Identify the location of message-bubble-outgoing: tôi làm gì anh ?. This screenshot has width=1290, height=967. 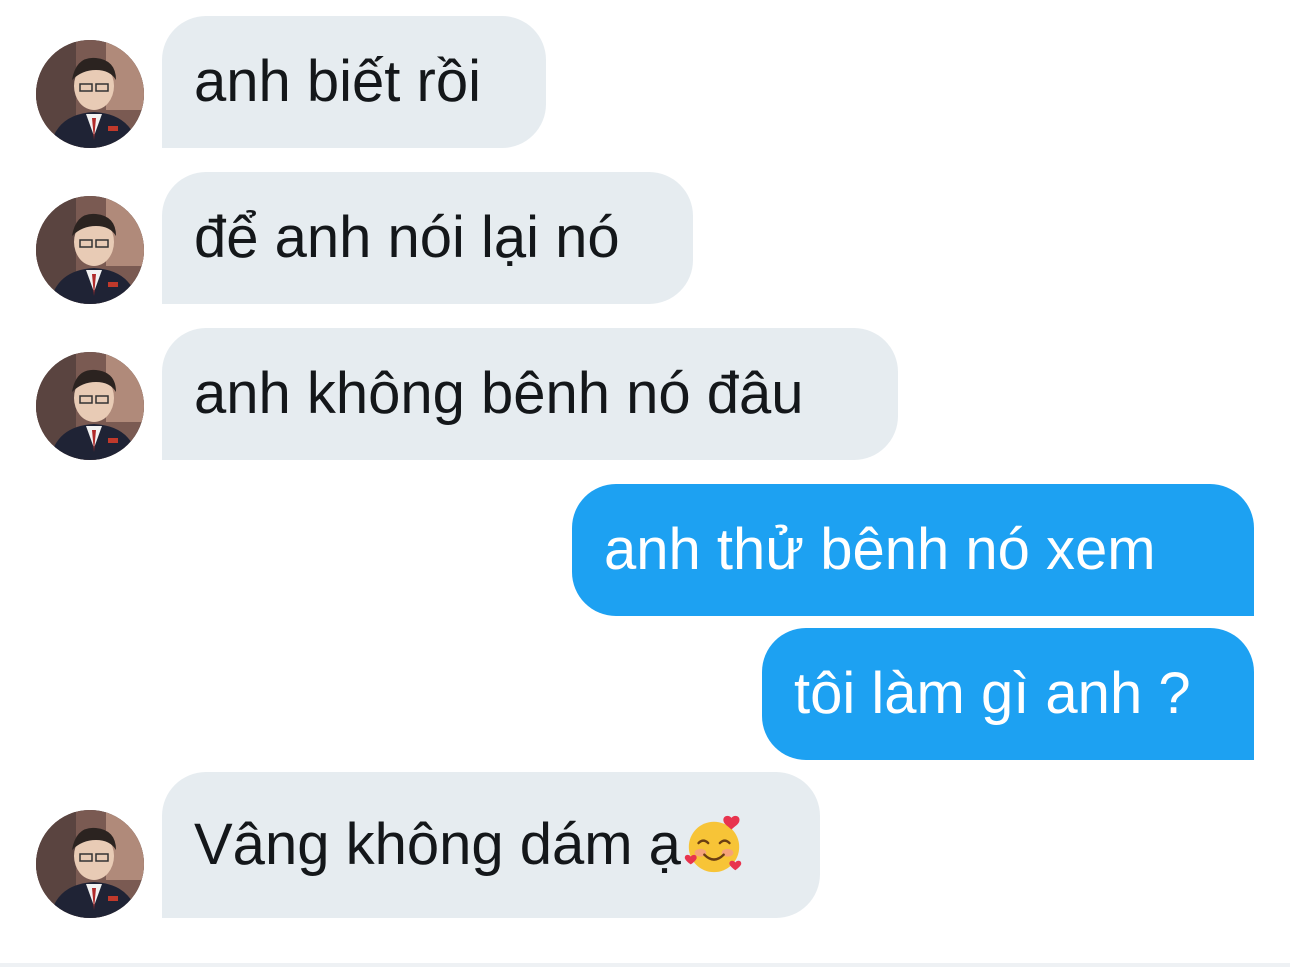
(1008, 694).